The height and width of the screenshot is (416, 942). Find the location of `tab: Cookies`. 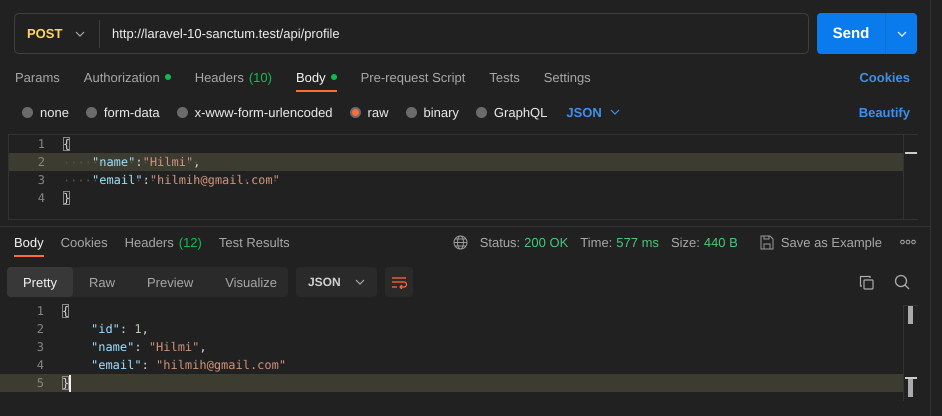

tab: Cookies is located at coordinates (84, 242).